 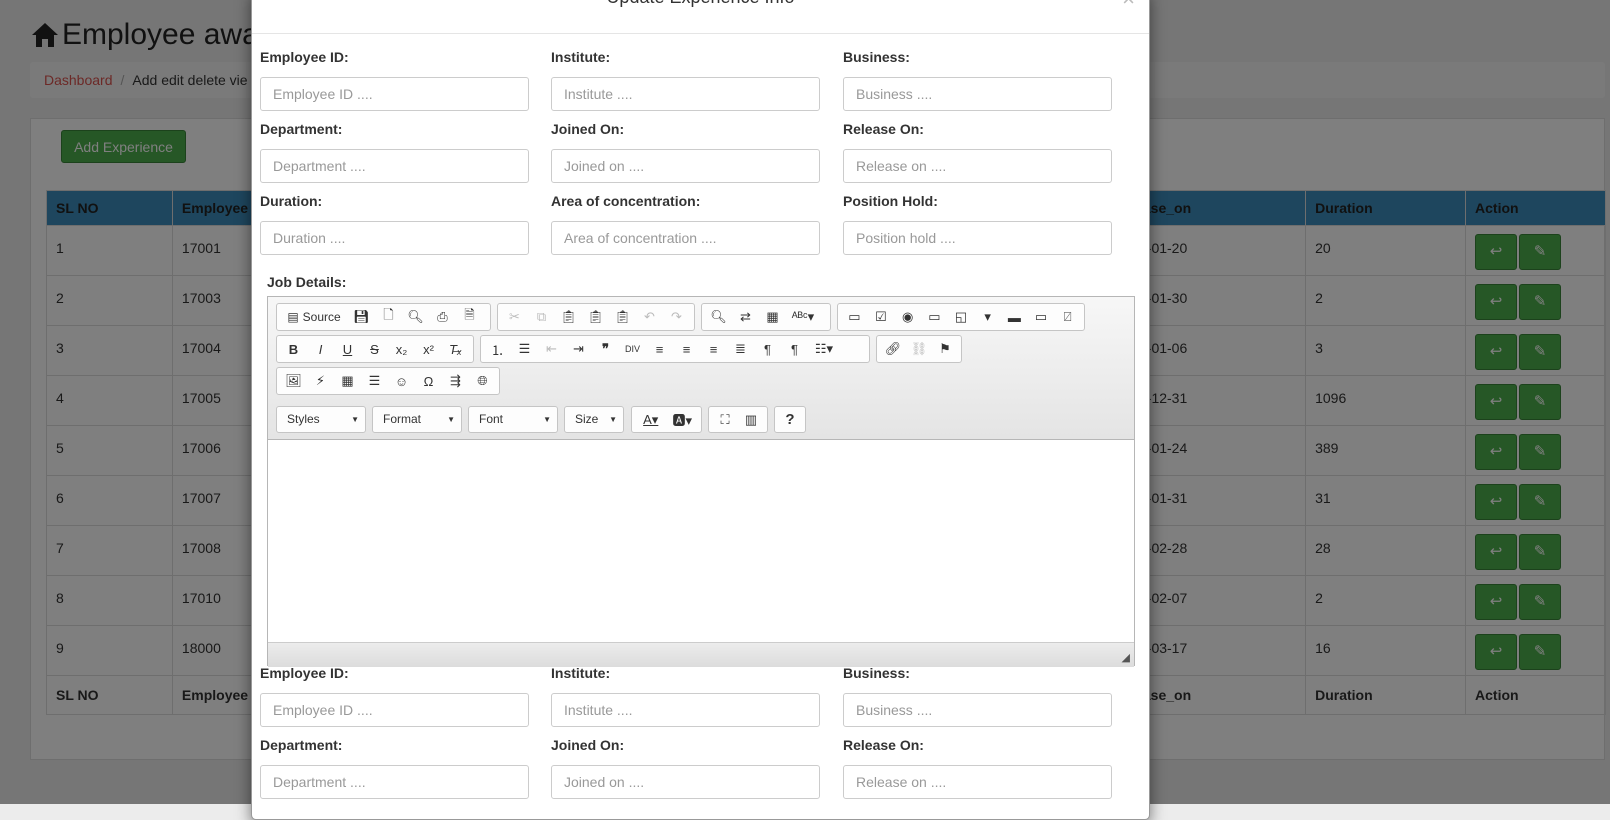 What do you see at coordinates (374, 381) in the screenshot?
I see `horizontal-rule-icon: ☰` at bounding box center [374, 381].